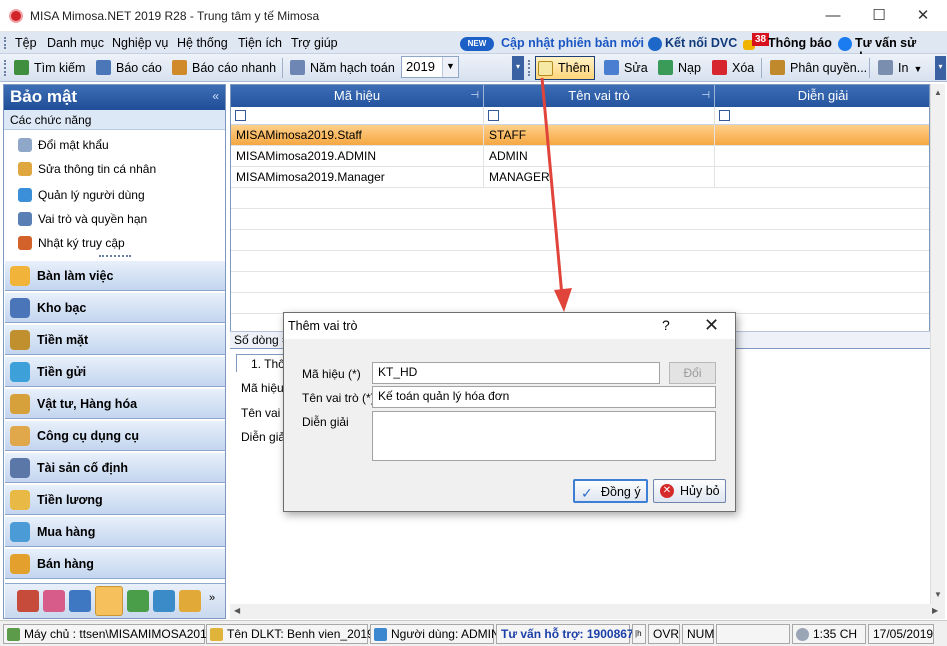 This screenshot has width=947, height=646. I want to click on menu-help: Trợ giúp, so click(314, 43).